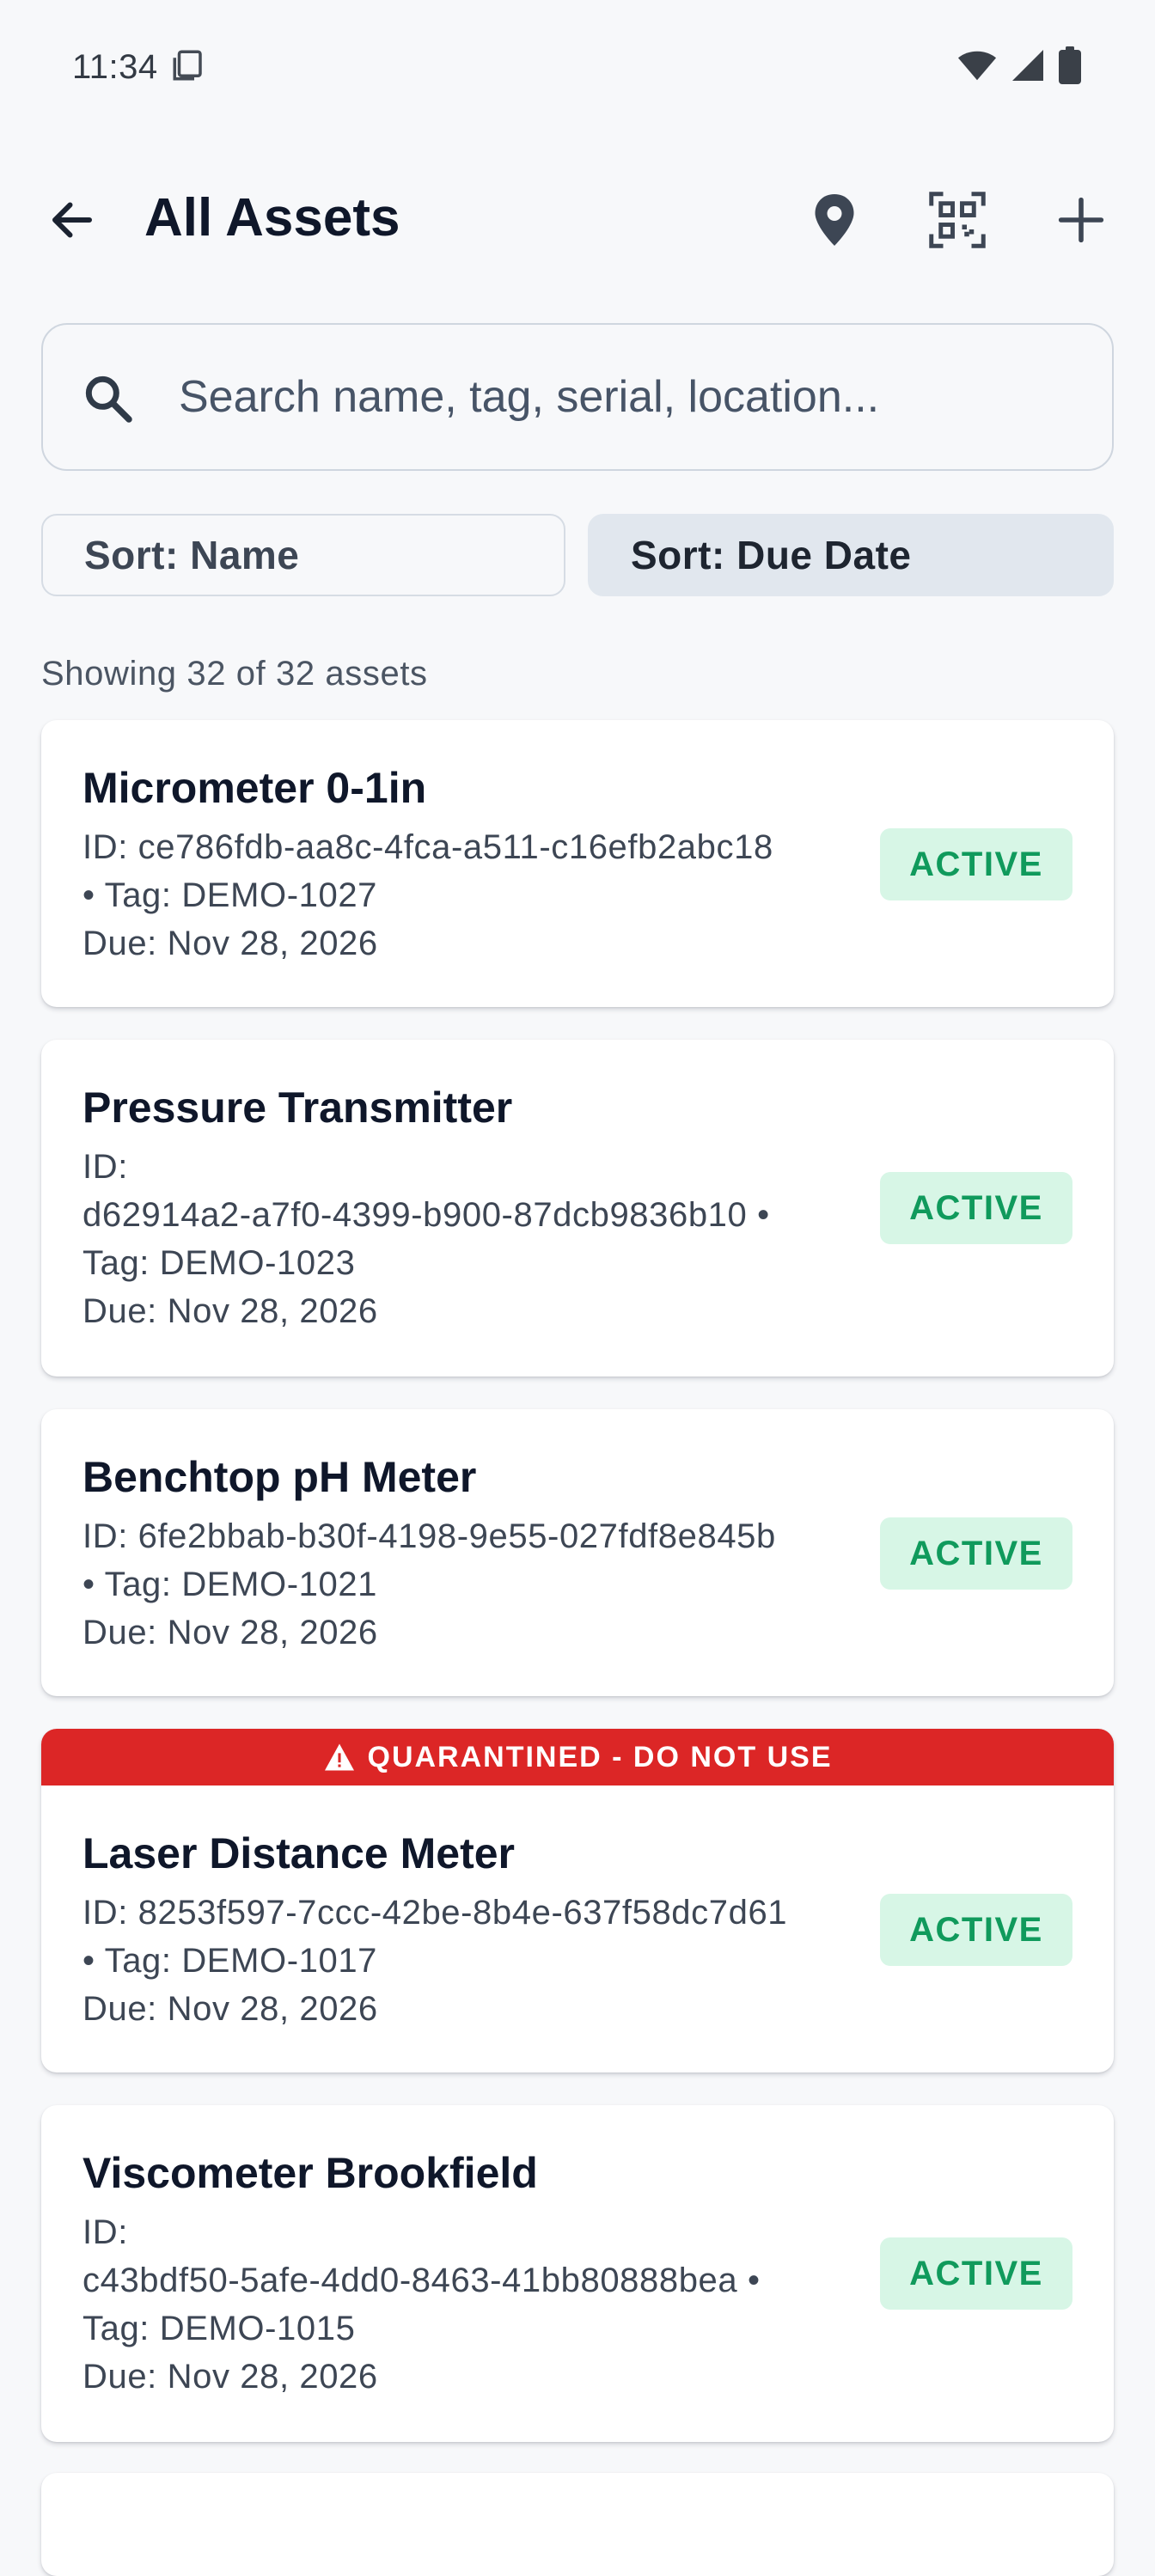  Describe the element at coordinates (310, 2173) in the screenshot. I see `asset-name: Viscometer Brookfield` at that location.